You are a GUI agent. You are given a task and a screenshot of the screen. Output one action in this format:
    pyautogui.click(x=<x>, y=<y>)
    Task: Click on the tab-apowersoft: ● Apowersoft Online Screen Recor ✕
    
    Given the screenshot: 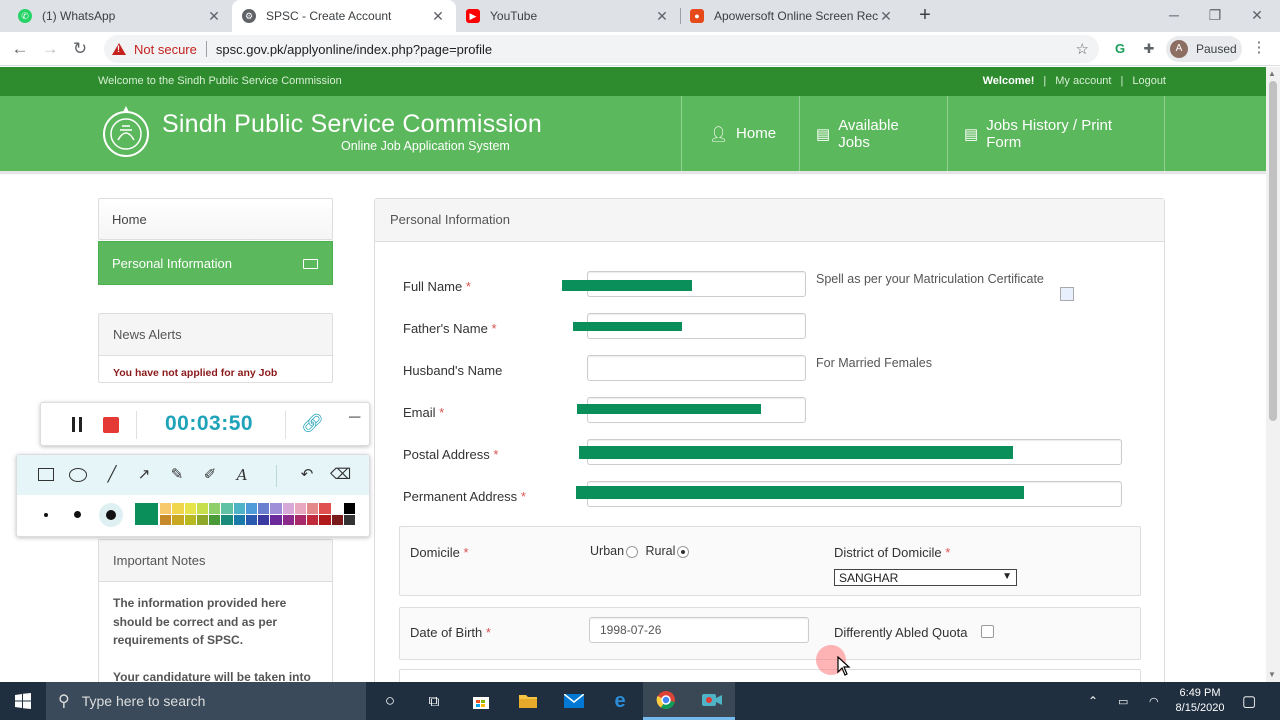 What is the action you would take?
    pyautogui.click(x=792, y=16)
    